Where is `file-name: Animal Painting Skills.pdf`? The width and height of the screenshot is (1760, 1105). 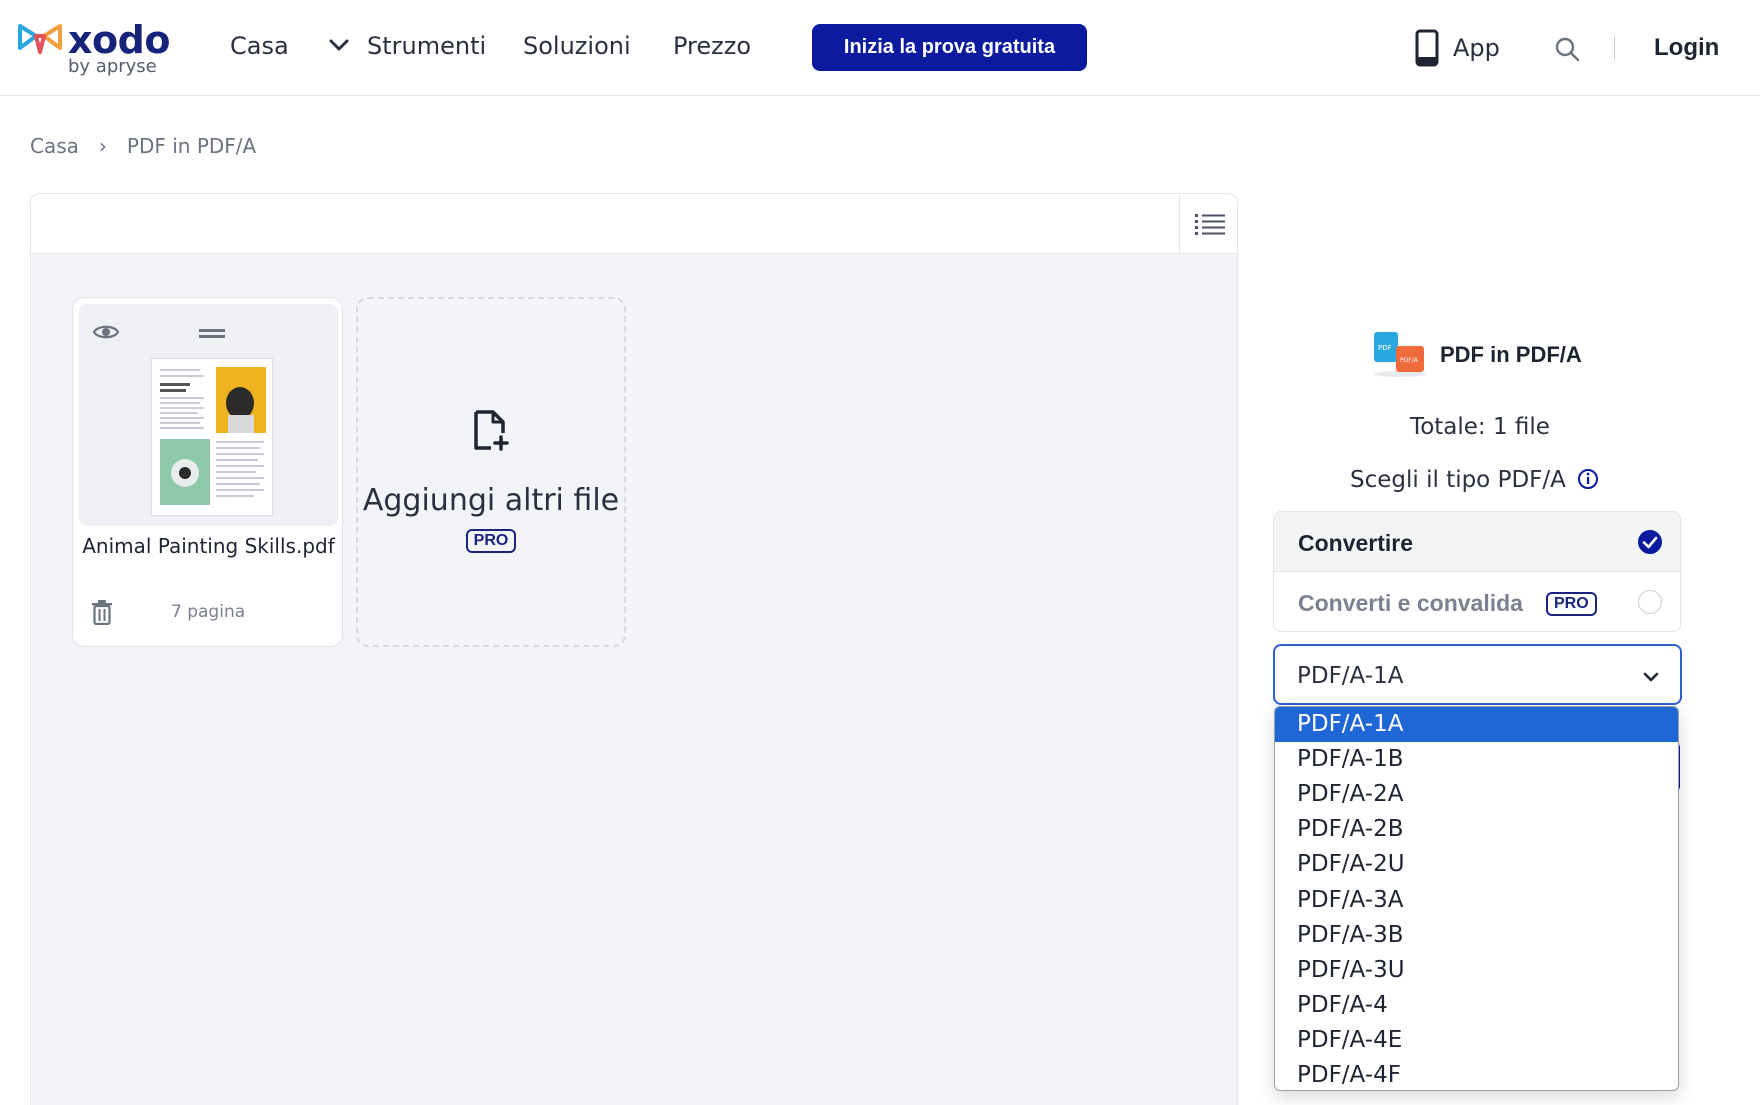 file-name: Animal Painting Skills.pdf is located at coordinates (208, 546).